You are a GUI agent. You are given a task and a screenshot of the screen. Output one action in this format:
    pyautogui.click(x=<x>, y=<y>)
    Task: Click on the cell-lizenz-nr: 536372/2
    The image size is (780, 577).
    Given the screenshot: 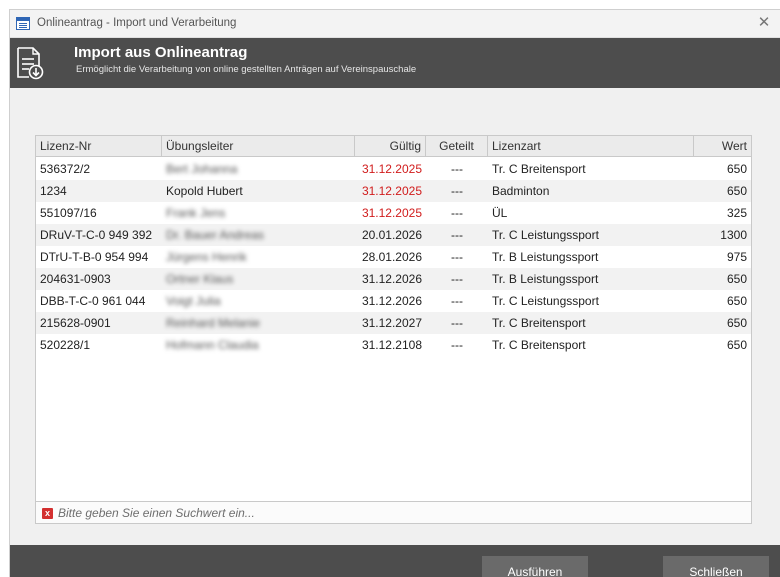 What is the action you would take?
    pyautogui.click(x=65, y=169)
    